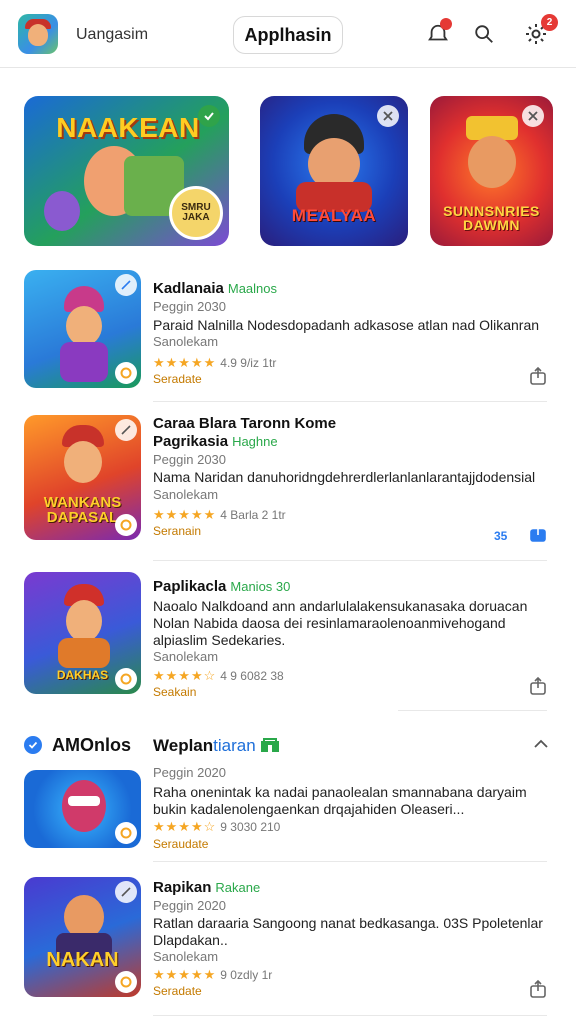 The image size is (576, 1024). Describe the element at coordinates (541, 745) in the screenshot. I see `chevron-up-icon` at that location.